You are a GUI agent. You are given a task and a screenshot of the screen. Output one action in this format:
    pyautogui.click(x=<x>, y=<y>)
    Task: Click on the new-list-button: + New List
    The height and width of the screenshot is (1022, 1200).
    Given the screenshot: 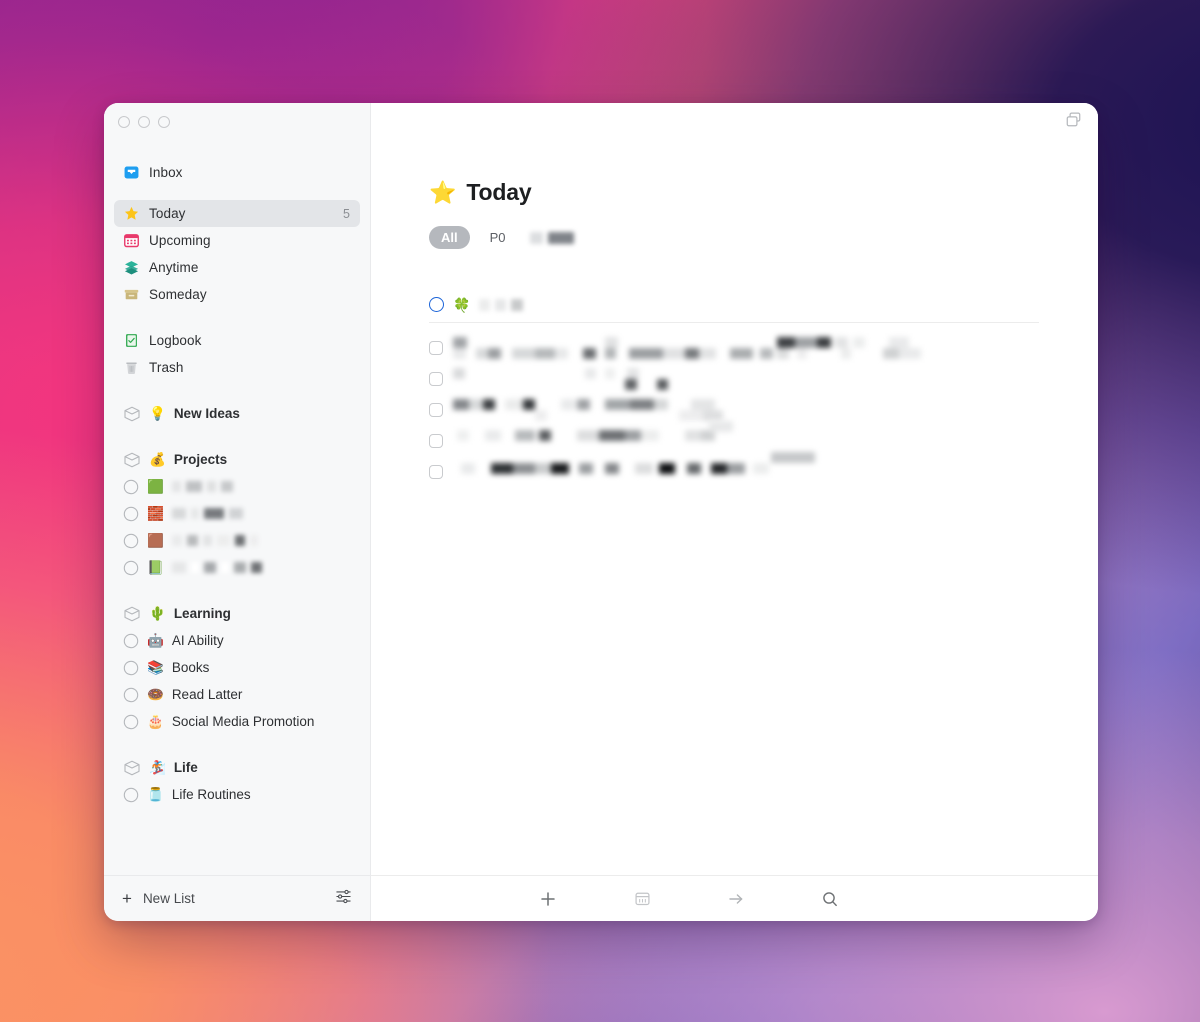 What is the action you would take?
    pyautogui.click(x=158, y=898)
    